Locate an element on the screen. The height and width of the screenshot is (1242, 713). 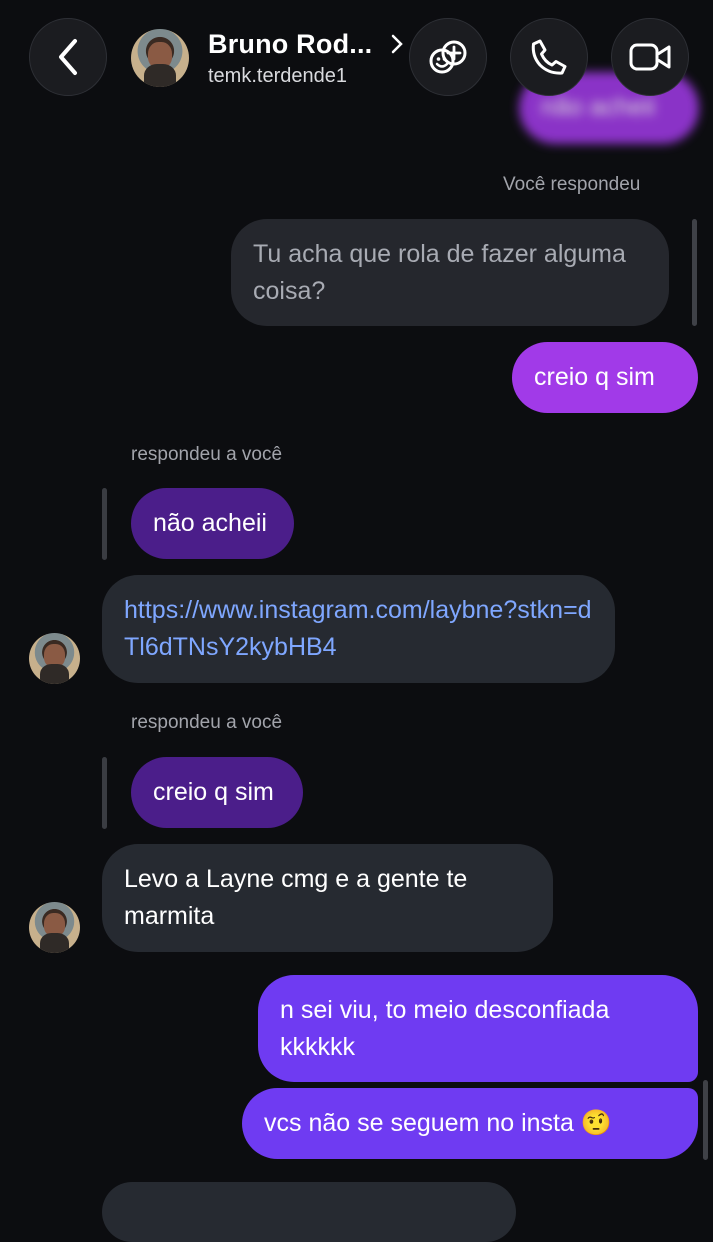
quoted-message: não acheii is located at coordinates (212, 523).